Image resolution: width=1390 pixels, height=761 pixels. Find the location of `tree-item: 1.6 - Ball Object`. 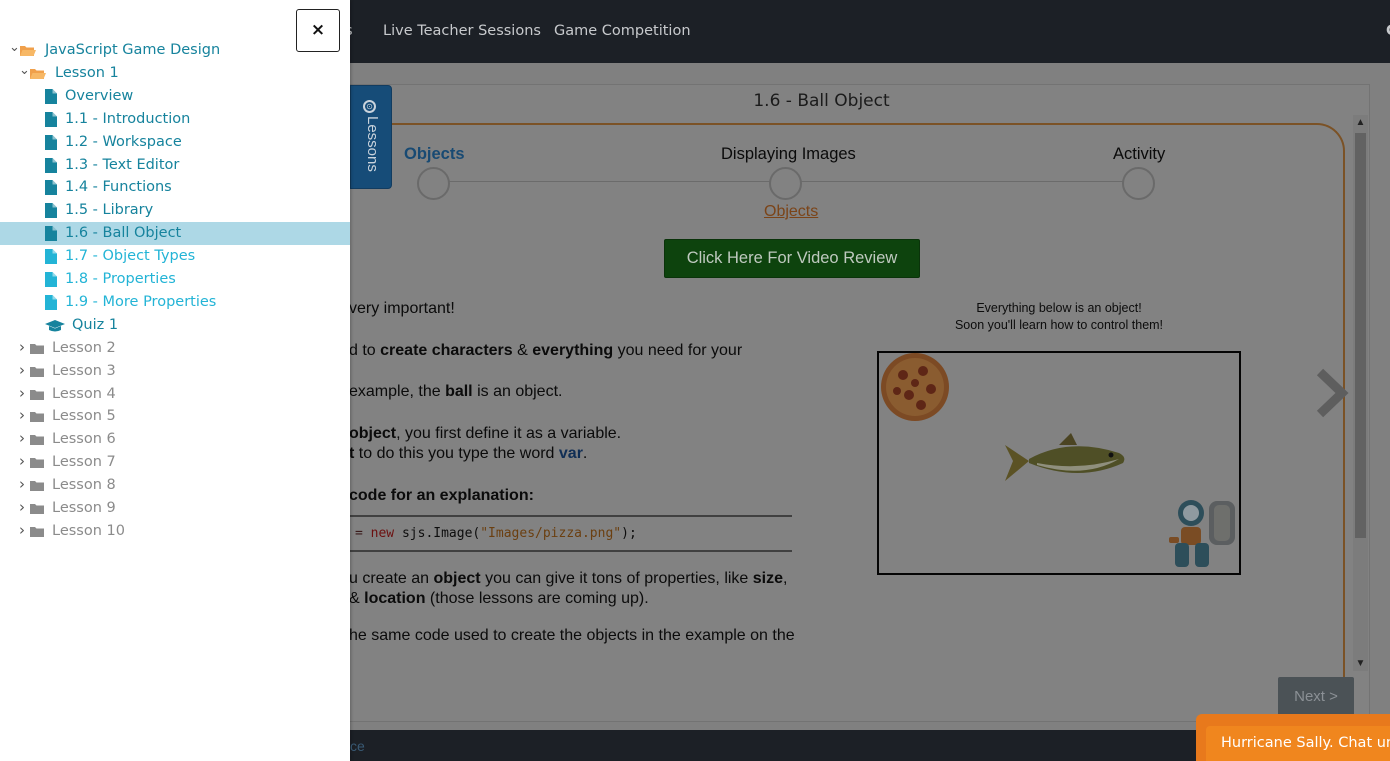

tree-item: 1.6 - Ball Object is located at coordinates (175, 234).